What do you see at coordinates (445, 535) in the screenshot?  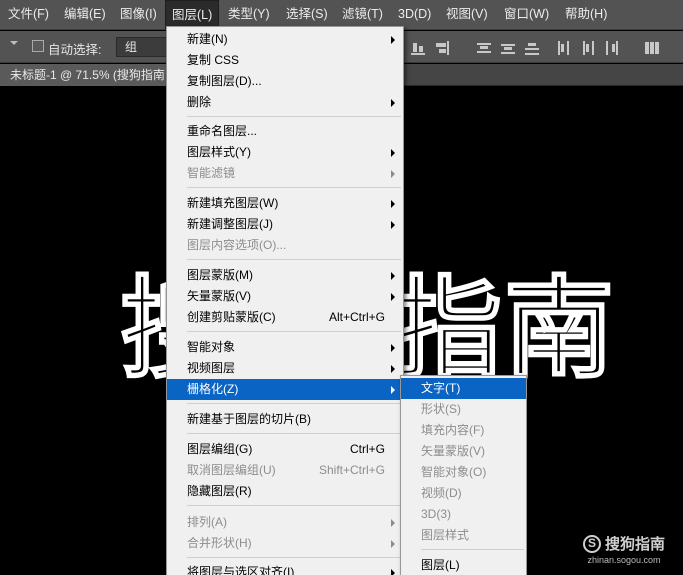 I see `submenu-item-layer-style: 图层样式` at bounding box center [445, 535].